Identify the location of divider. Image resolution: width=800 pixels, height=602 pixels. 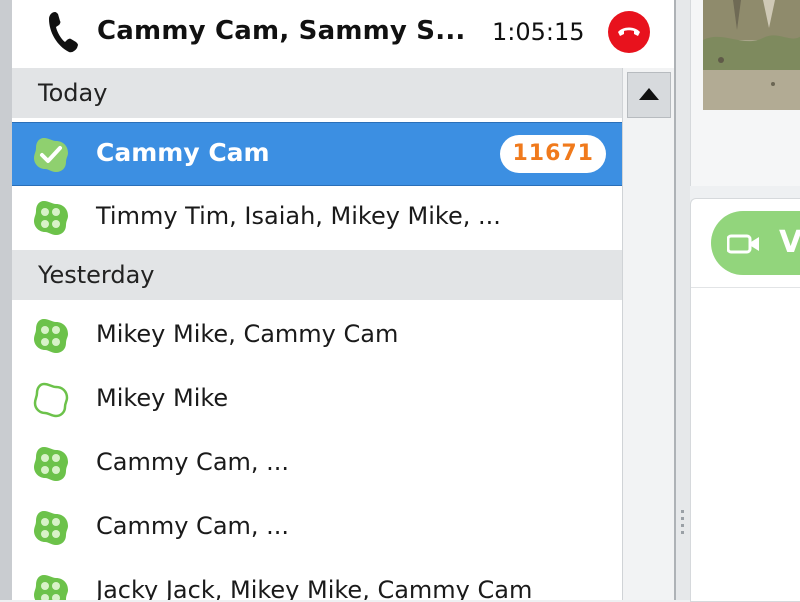
(745, 287).